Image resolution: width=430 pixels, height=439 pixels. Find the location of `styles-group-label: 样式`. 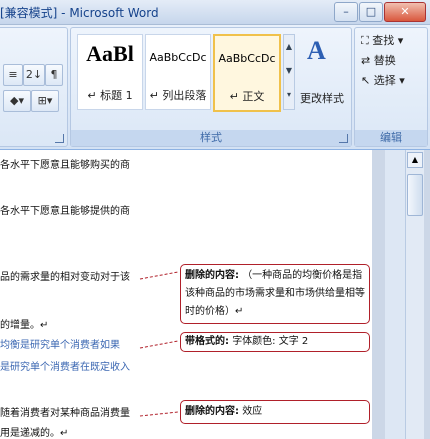

styles-group-label: 样式 is located at coordinates (211, 138).